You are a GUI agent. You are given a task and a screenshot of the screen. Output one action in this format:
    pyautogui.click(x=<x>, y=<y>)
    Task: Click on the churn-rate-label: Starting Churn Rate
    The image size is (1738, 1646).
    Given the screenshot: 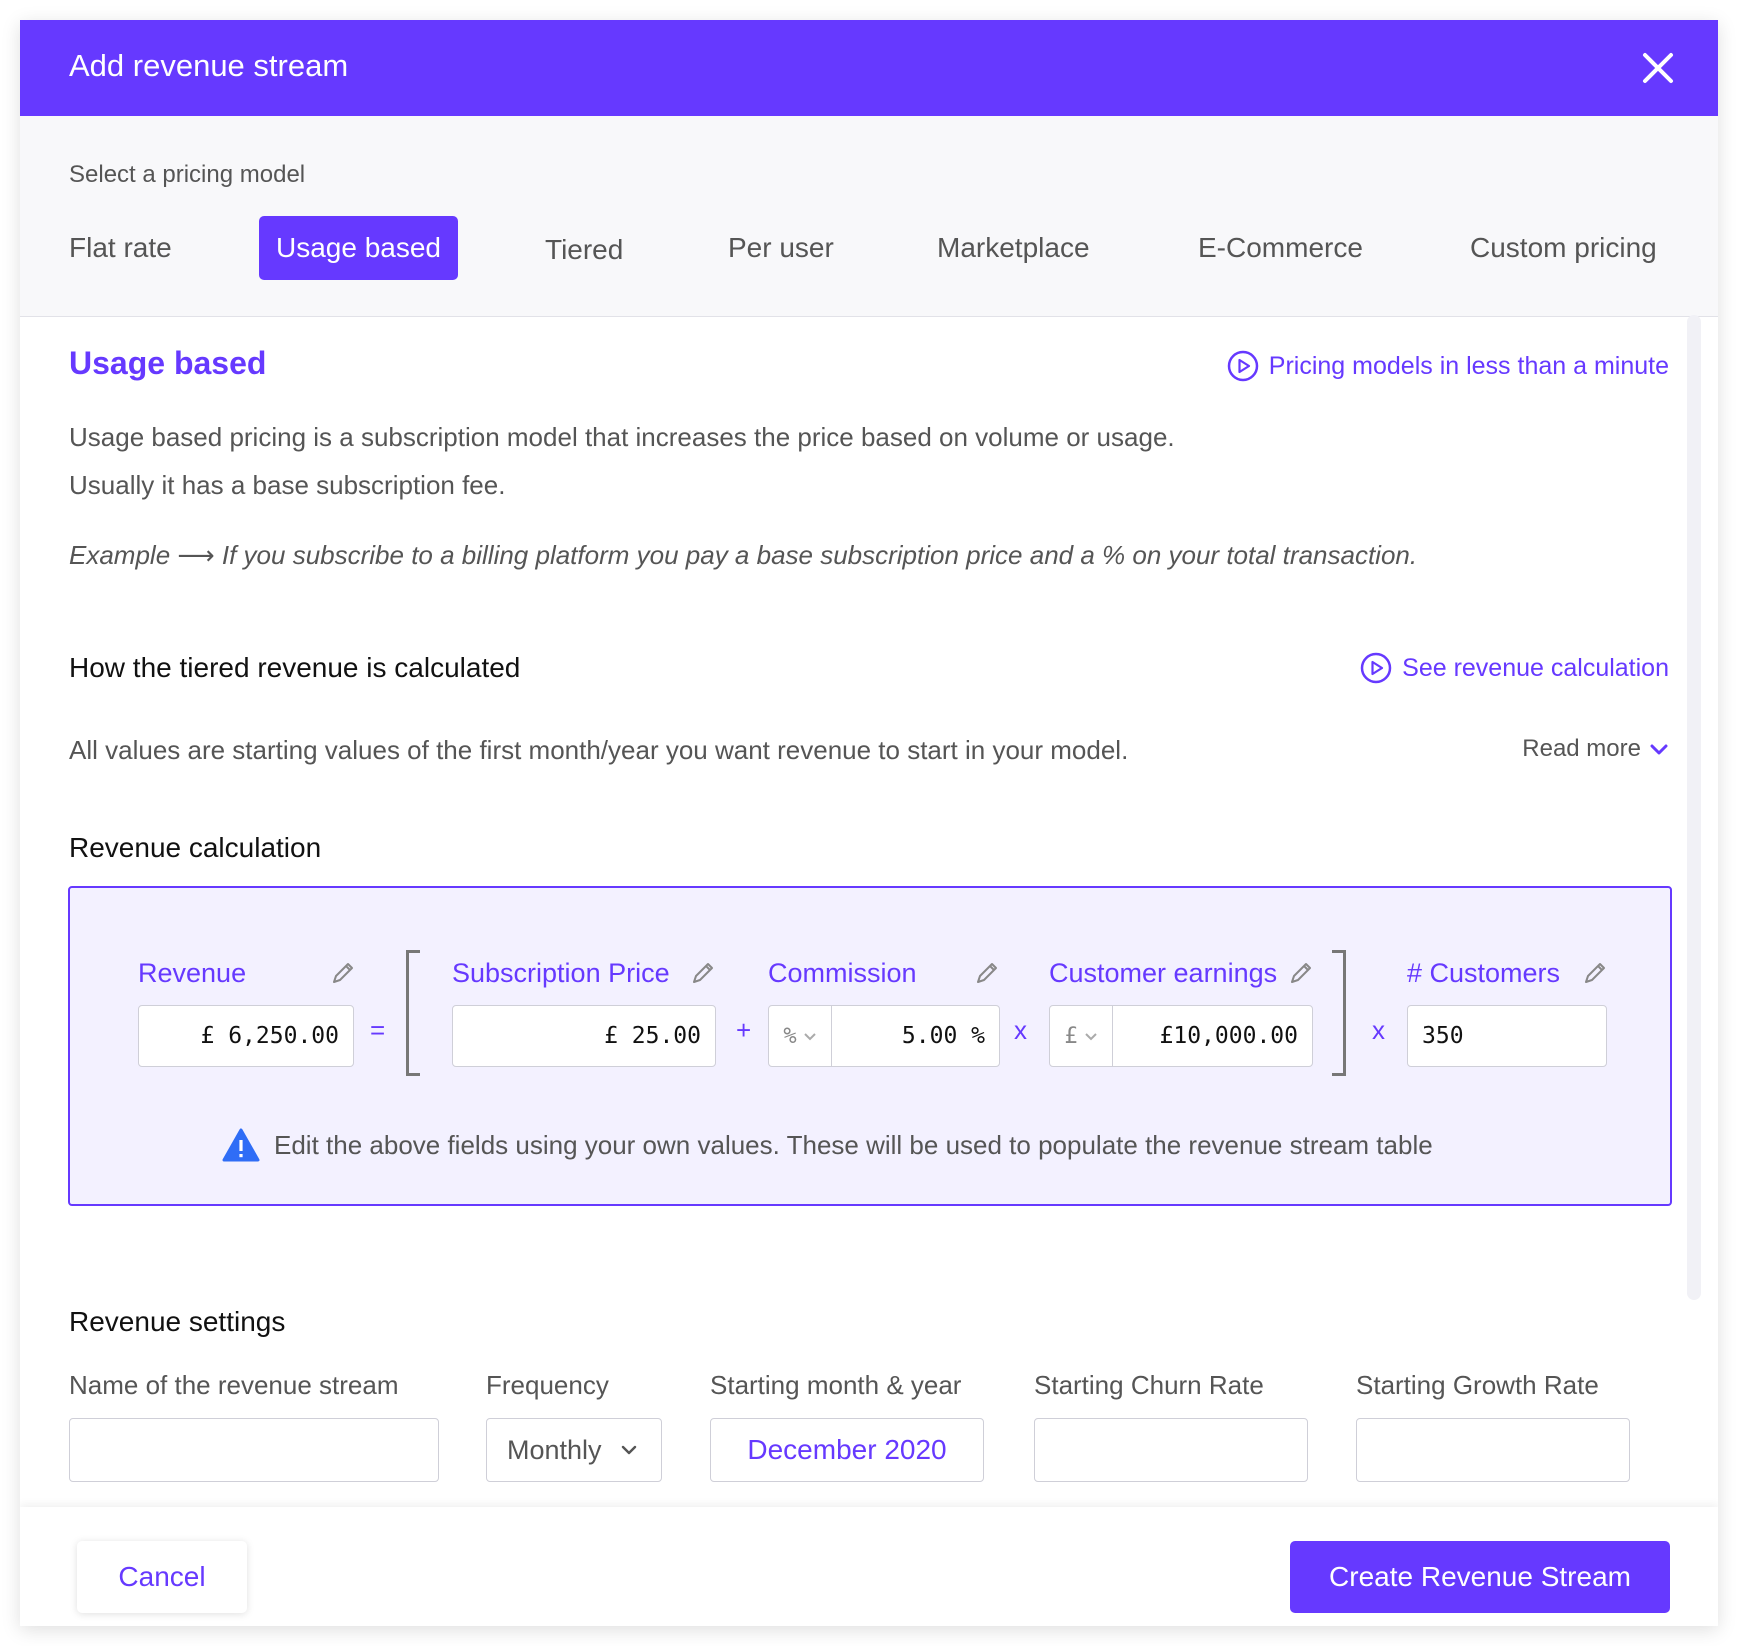 What is the action you would take?
    pyautogui.click(x=1149, y=1385)
    